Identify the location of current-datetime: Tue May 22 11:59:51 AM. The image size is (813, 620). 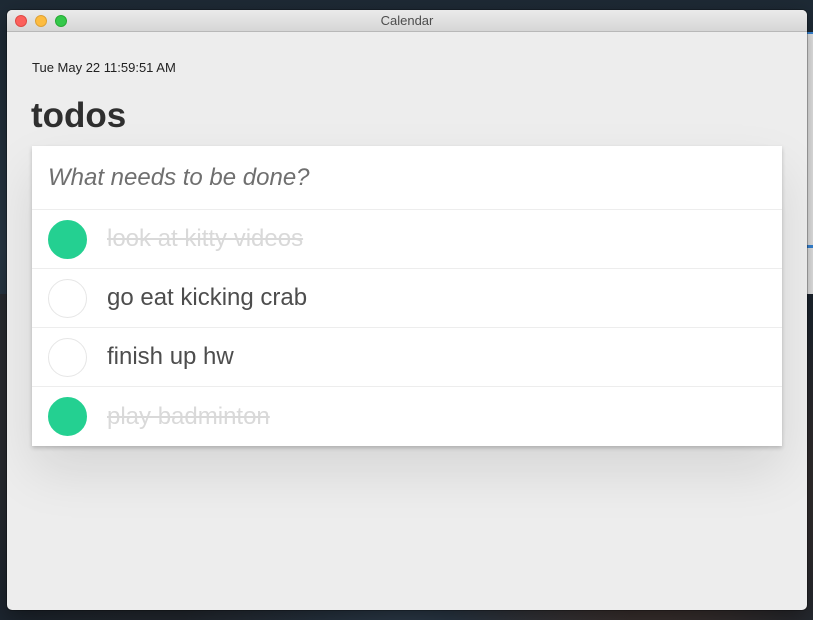
(104, 67).